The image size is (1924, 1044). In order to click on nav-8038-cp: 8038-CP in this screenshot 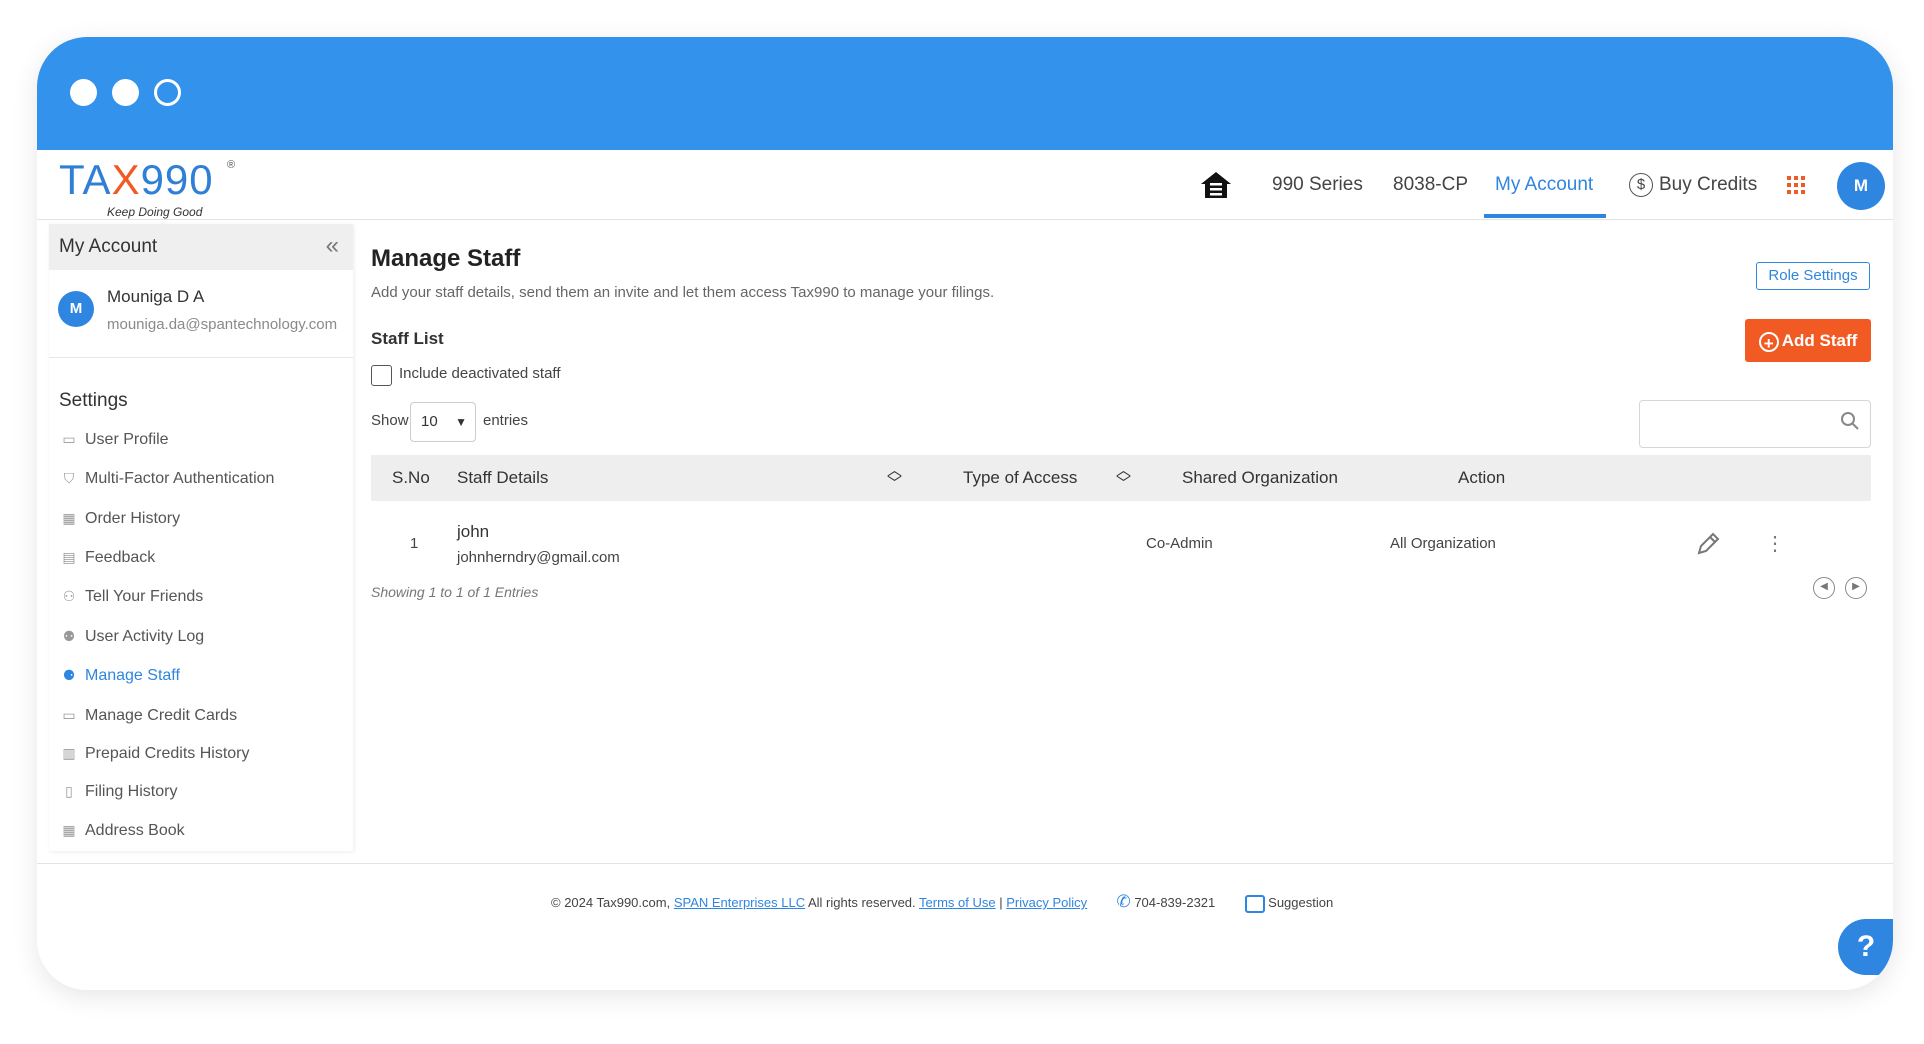, I will do `click(1430, 184)`.